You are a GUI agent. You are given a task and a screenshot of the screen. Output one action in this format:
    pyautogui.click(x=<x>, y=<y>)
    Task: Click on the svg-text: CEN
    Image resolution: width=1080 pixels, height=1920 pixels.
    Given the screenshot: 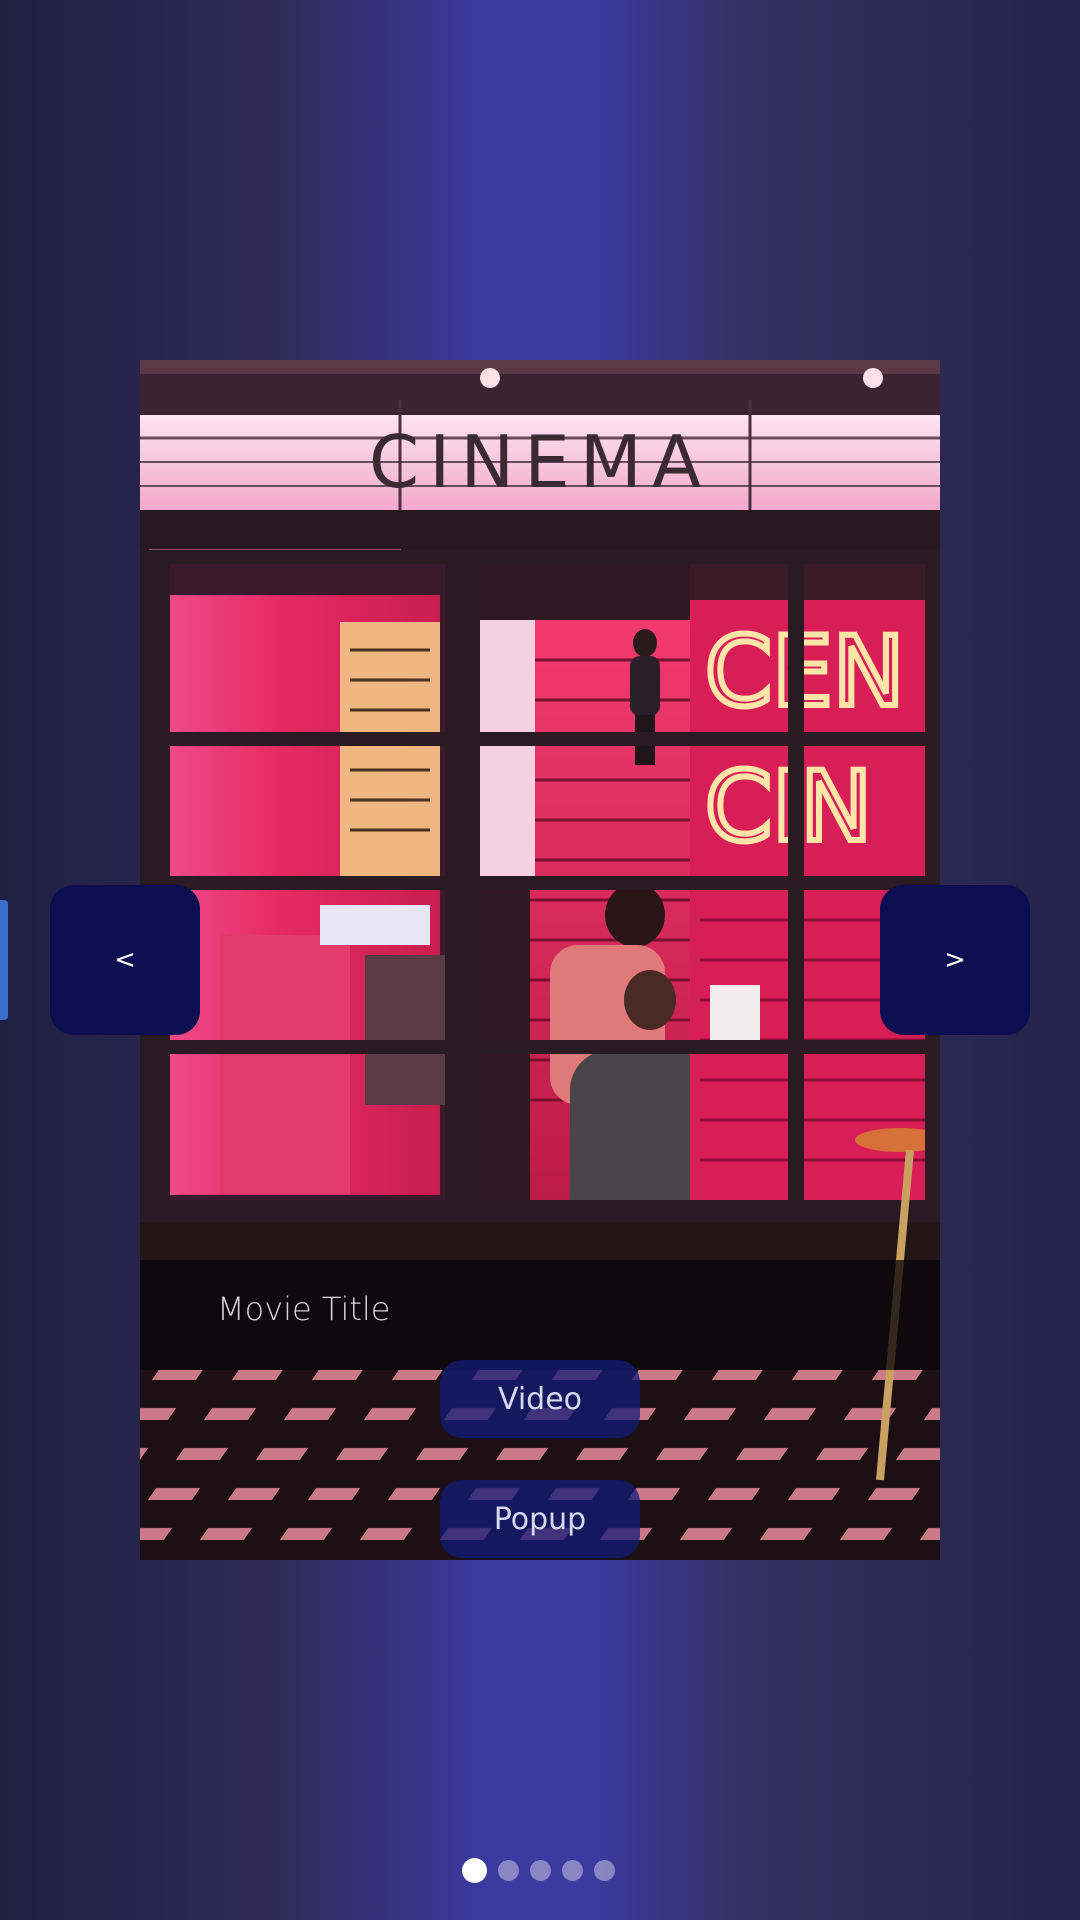 What is the action you would take?
    pyautogui.click(x=805, y=672)
    